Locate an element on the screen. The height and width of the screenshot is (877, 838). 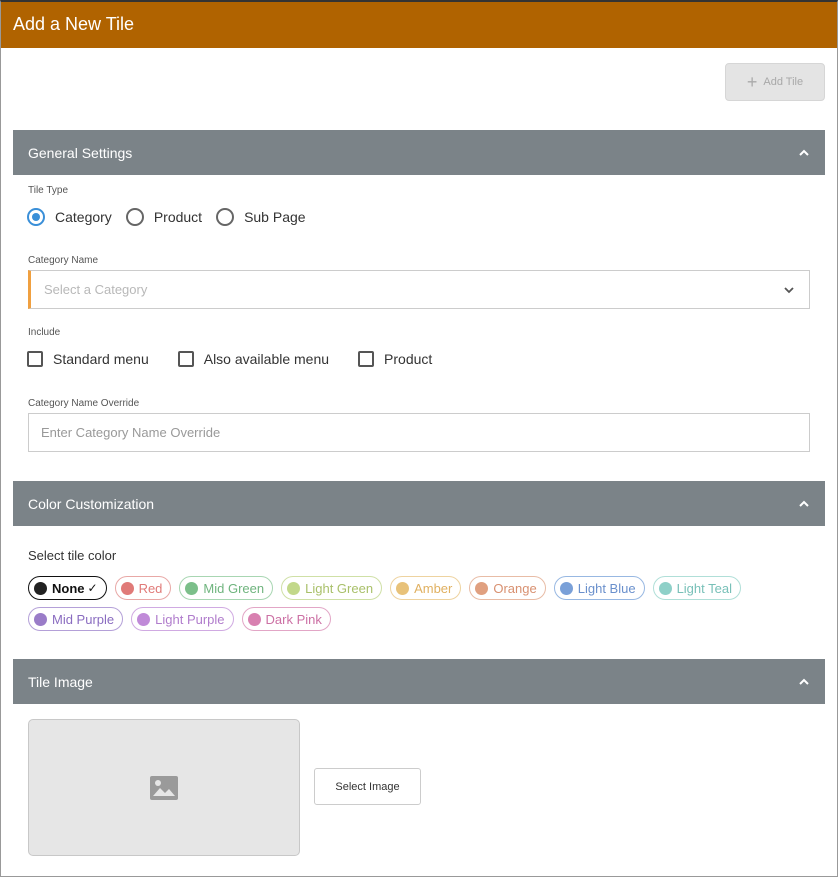
color-chip-light-blue: Light Blue is located at coordinates (599, 588).